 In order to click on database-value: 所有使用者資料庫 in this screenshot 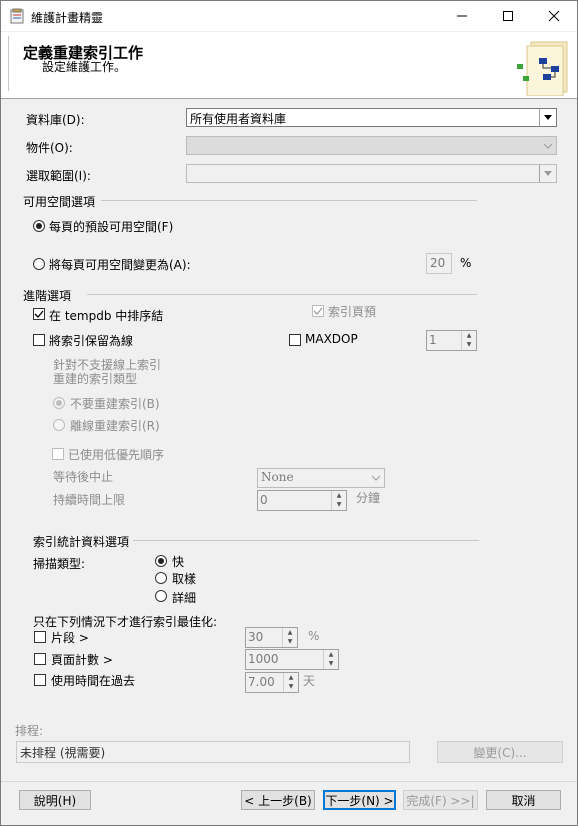, I will do `click(238, 119)`.